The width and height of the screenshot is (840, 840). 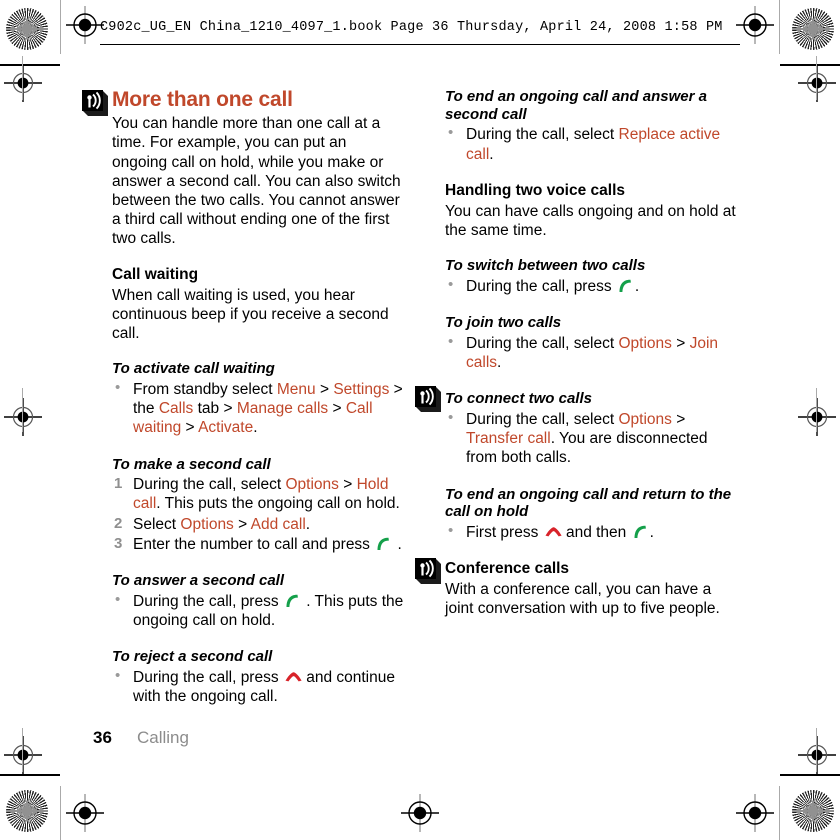 I want to click on kw-add-call: Add call, so click(x=278, y=524).